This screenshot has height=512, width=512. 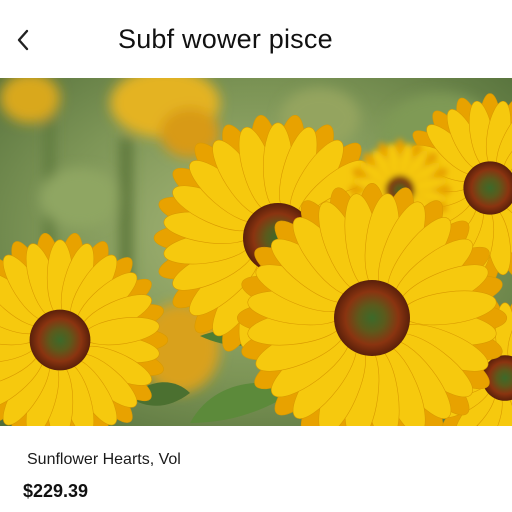 What do you see at coordinates (225, 39) in the screenshot?
I see `page-title: Subf wower pisce` at bounding box center [225, 39].